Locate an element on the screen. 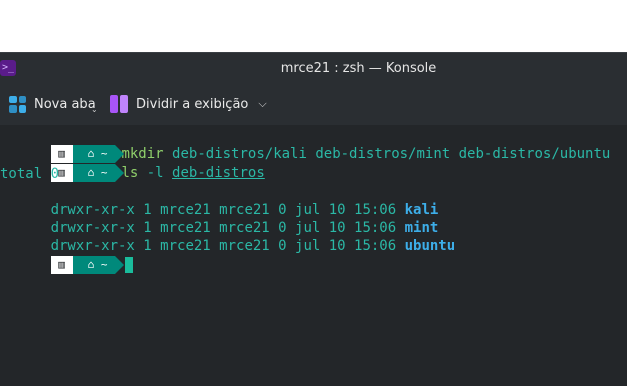 The width and height of the screenshot is (627, 386). split-view-label: Dividir a exibição is located at coordinates (192, 104).